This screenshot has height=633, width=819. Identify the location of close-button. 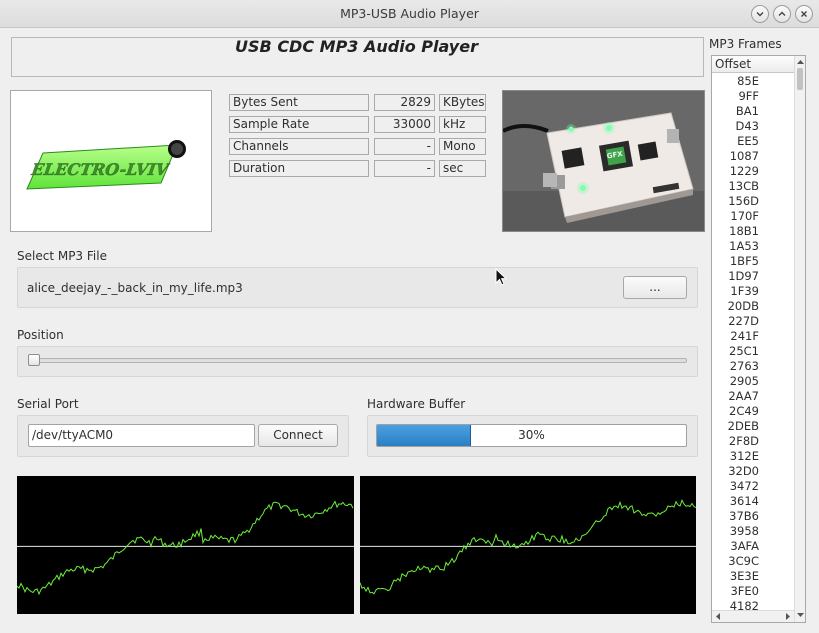
(804, 14).